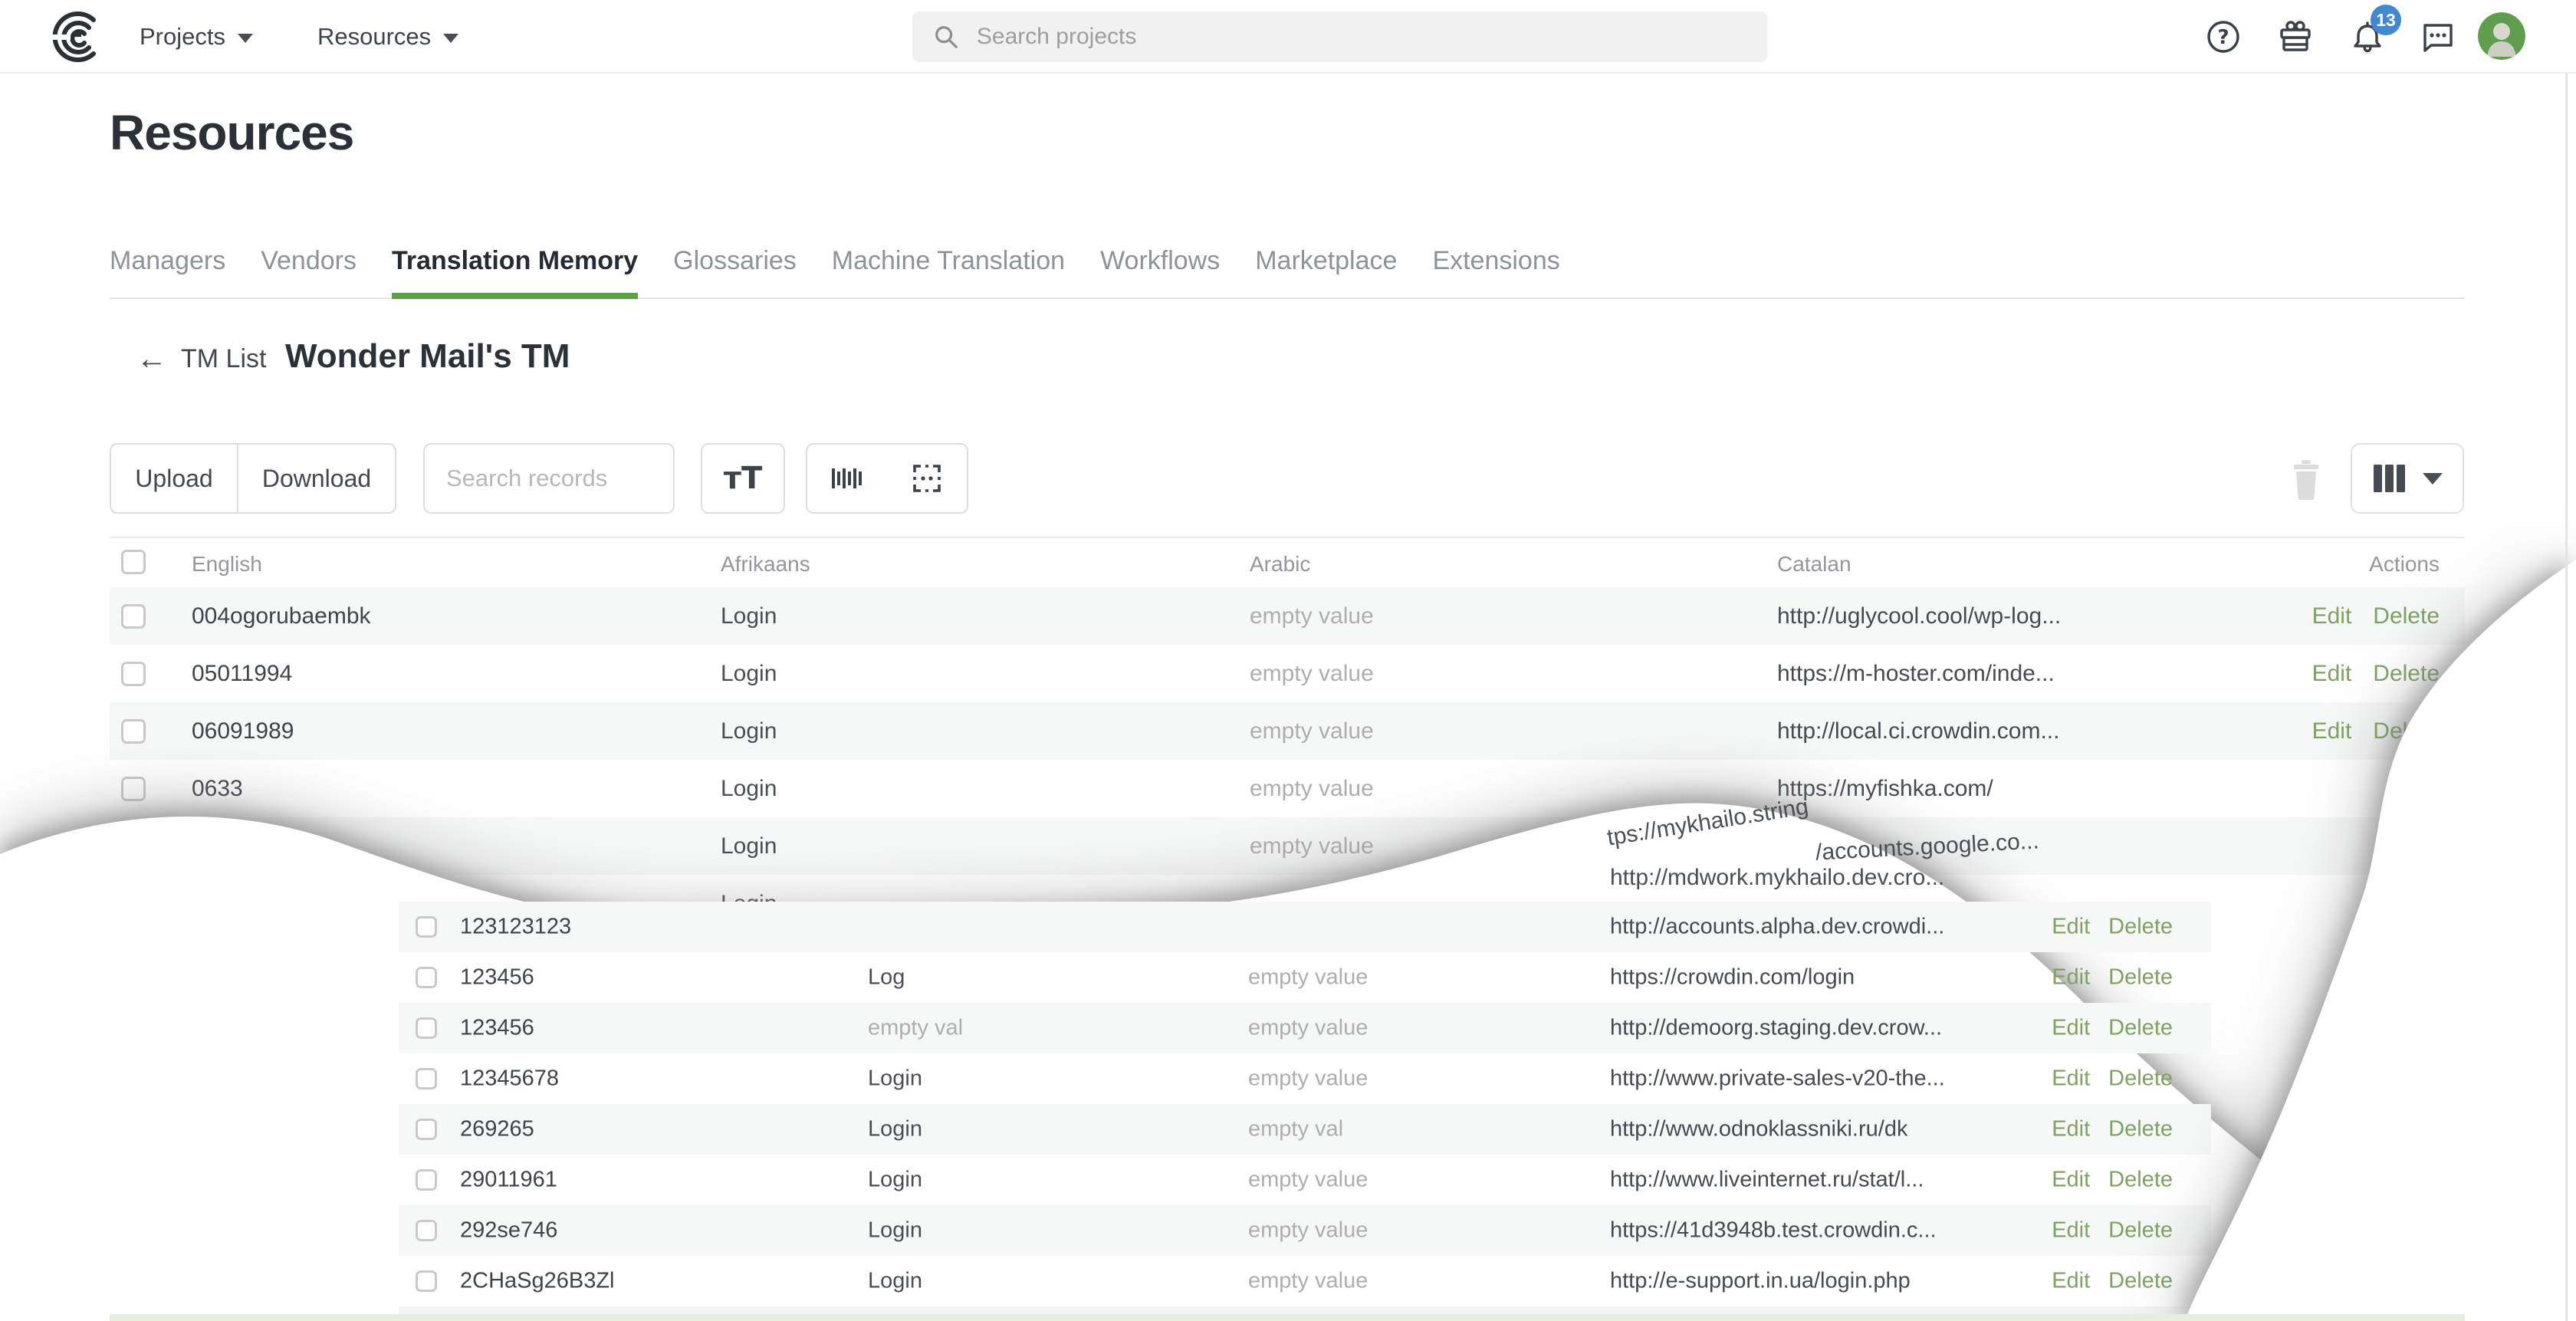 This screenshot has height=1321, width=2576. I want to click on cell-catalan: https://myfishka.com/, so click(1885, 788).